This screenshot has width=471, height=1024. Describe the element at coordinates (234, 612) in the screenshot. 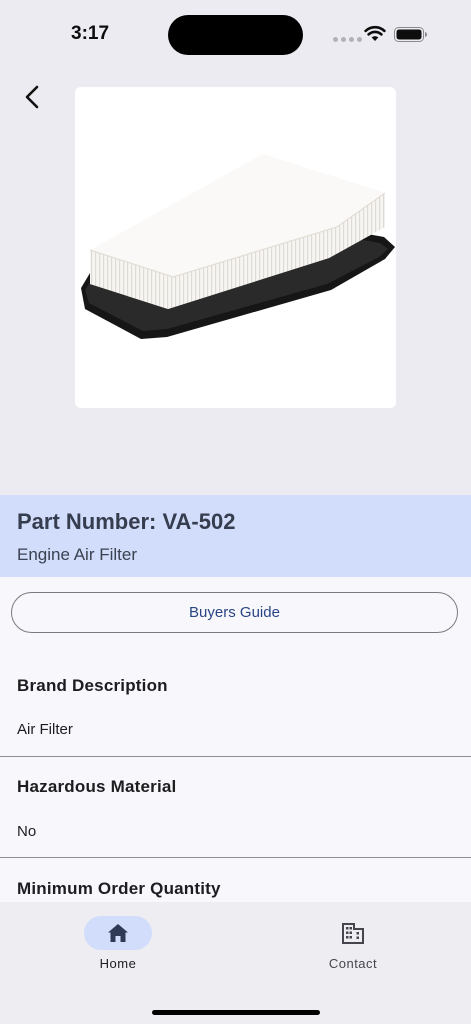

I see `buyers-guide-button: Buyers Guide` at that location.